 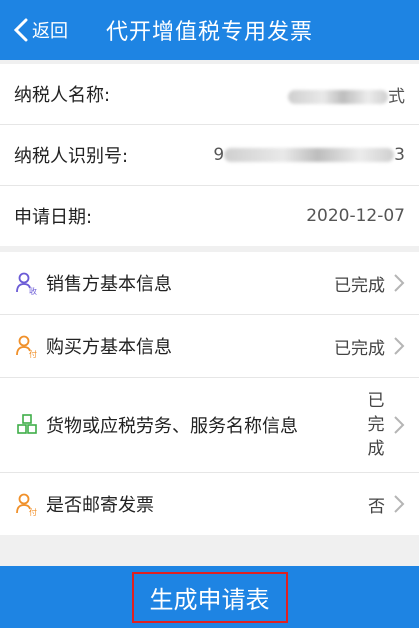 I want to click on taxpayer-id-row: 纳税人识别号: 93, so click(x=209, y=155).